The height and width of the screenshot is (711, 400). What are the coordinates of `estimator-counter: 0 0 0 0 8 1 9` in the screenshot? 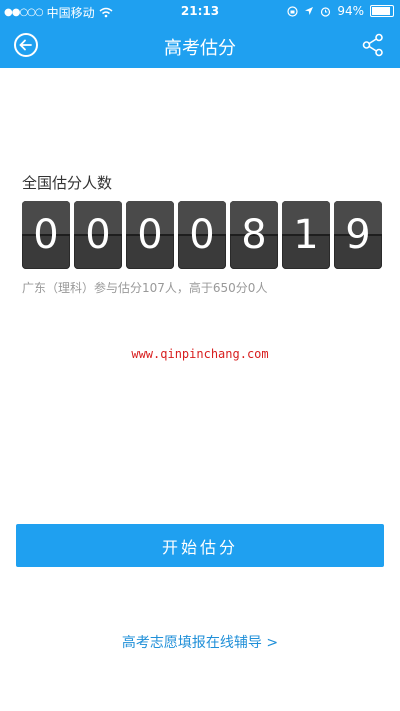 It's located at (202, 235).